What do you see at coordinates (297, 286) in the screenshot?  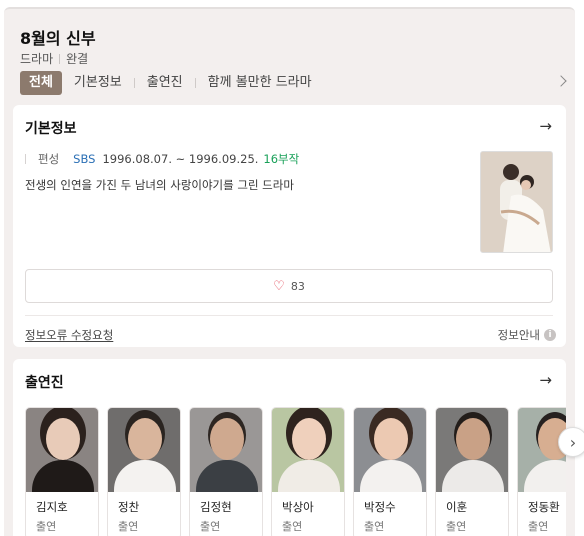 I see `like-count: 83` at bounding box center [297, 286].